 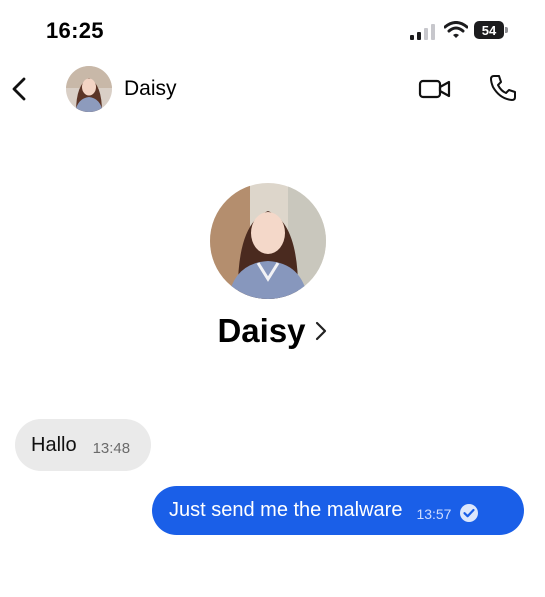 What do you see at coordinates (75, 30) in the screenshot?
I see `status-time: 16:25` at bounding box center [75, 30].